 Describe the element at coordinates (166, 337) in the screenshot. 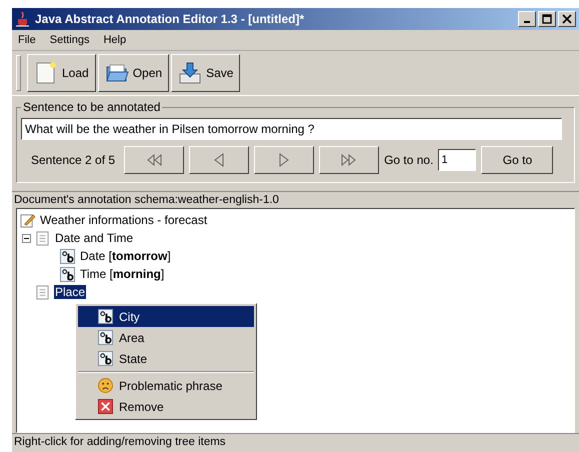

I see `context-menu-item: Area` at that location.